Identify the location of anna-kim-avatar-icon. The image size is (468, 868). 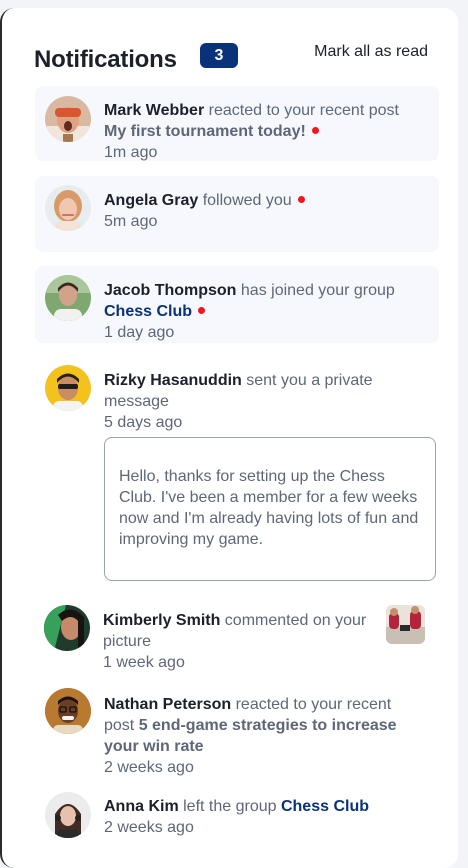
(68, 815).